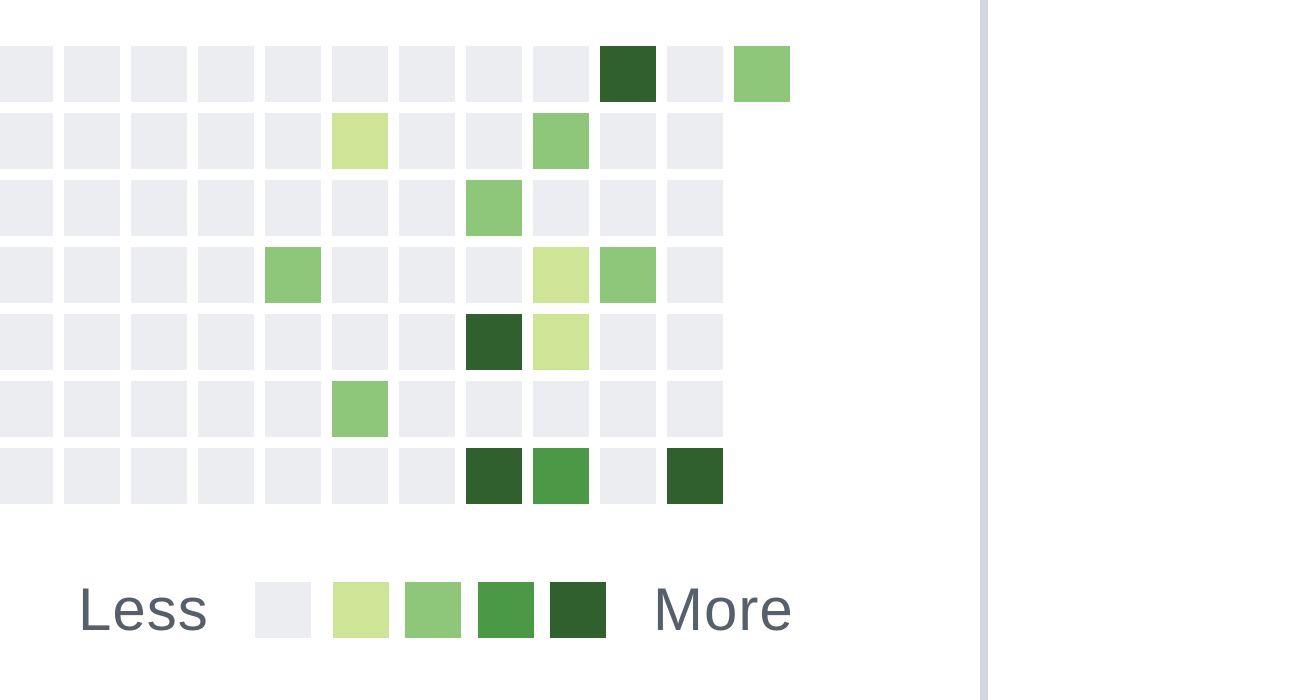 The width and height of the screenshot is (1300, 700). I want to click on legend-less-label: Less, so click(143, 609).